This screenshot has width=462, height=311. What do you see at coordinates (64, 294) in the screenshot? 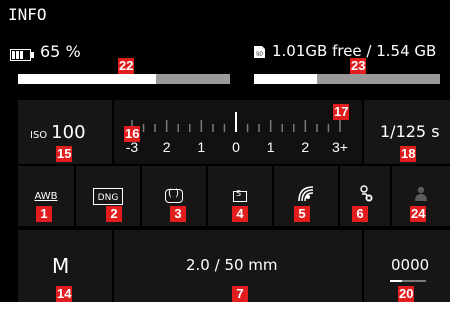
I see `callout-marker-14: 14` at bounding box center [64, 294].